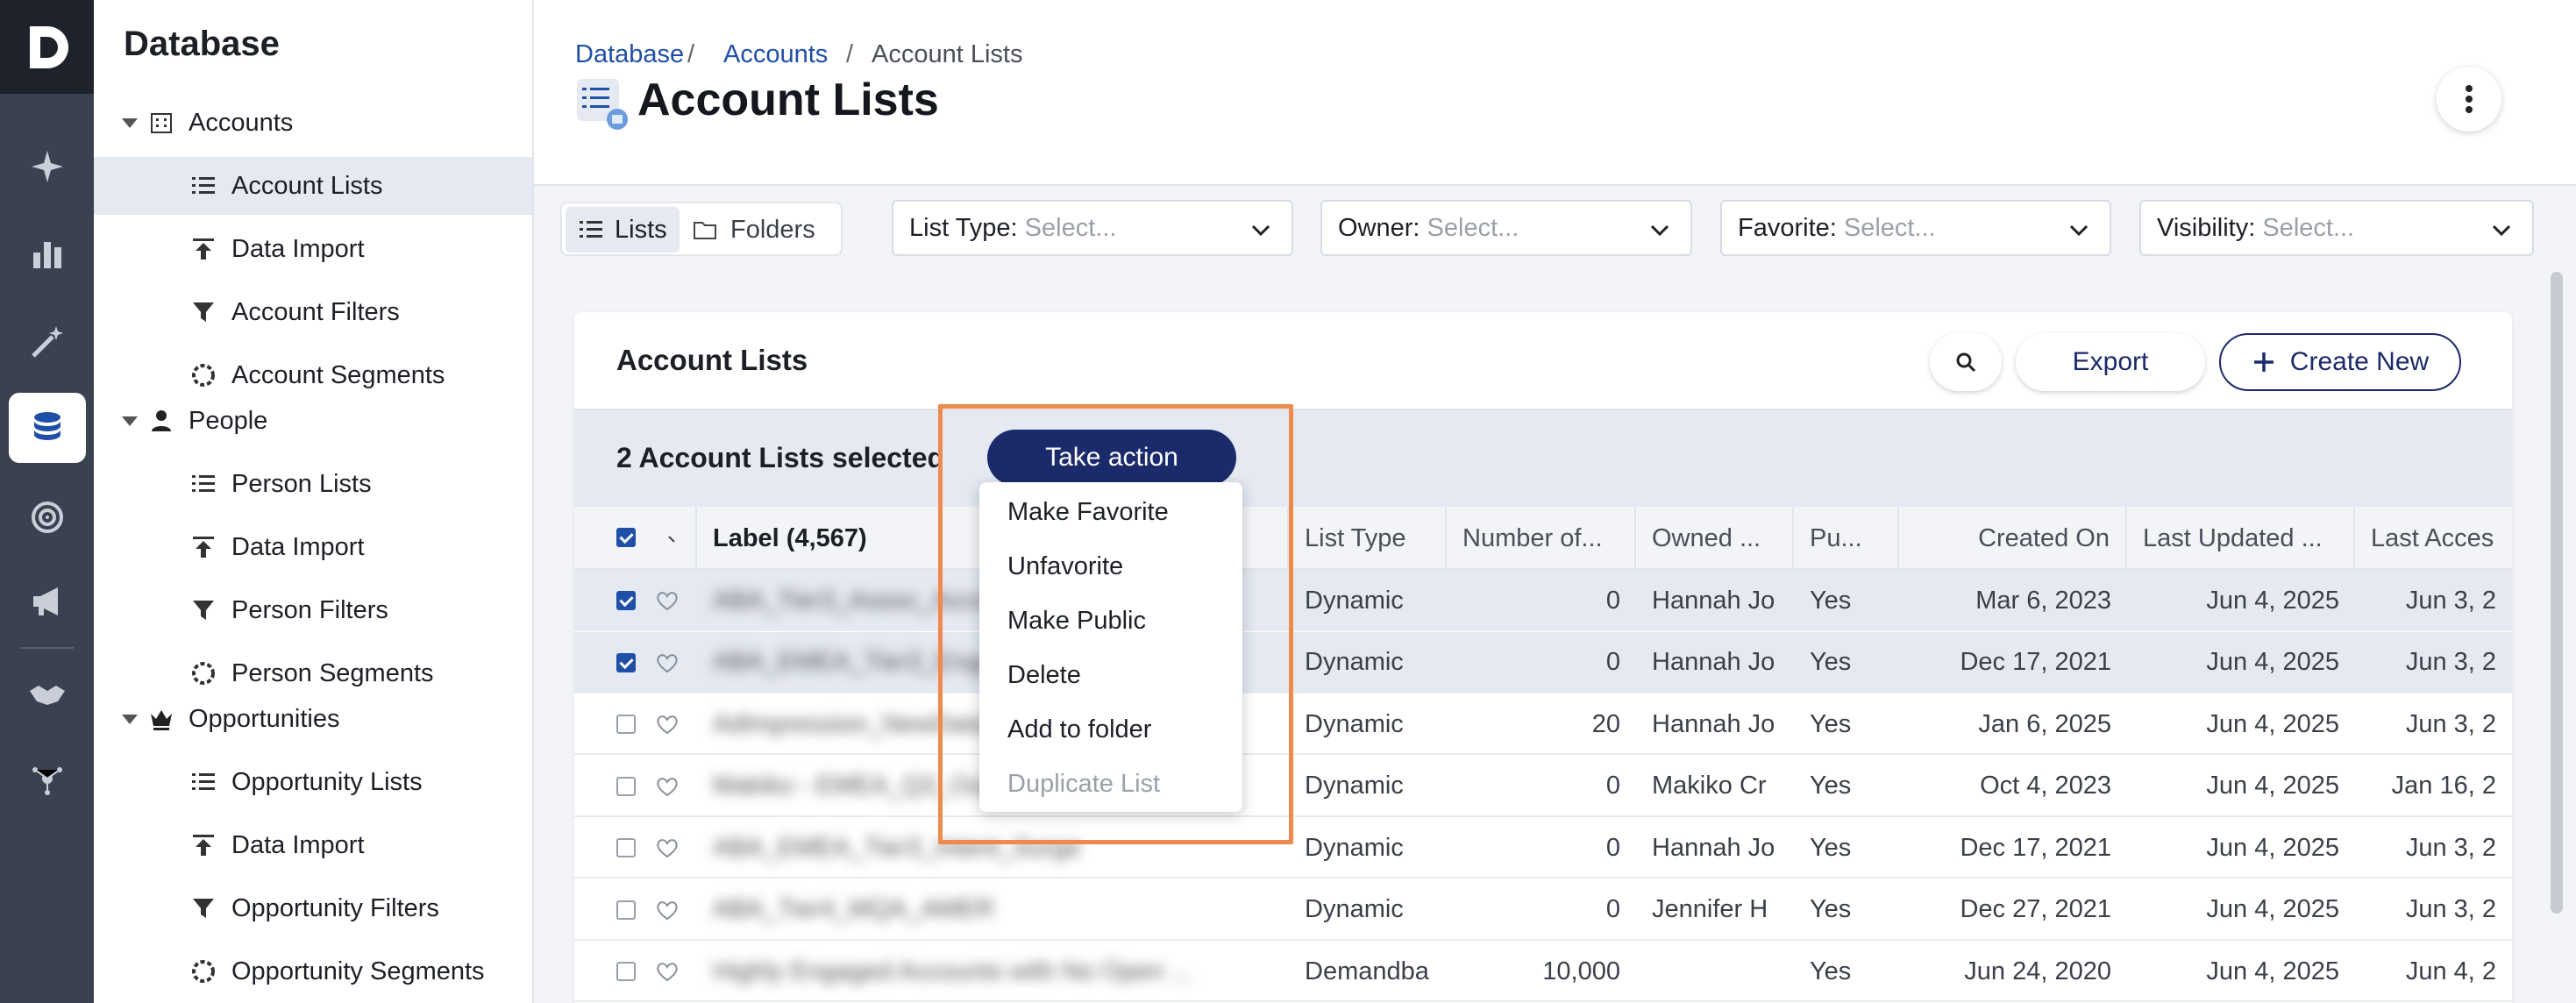  Describe the element at coordinates (47, 47) in the screenshot. I see `app-logo` at that location.